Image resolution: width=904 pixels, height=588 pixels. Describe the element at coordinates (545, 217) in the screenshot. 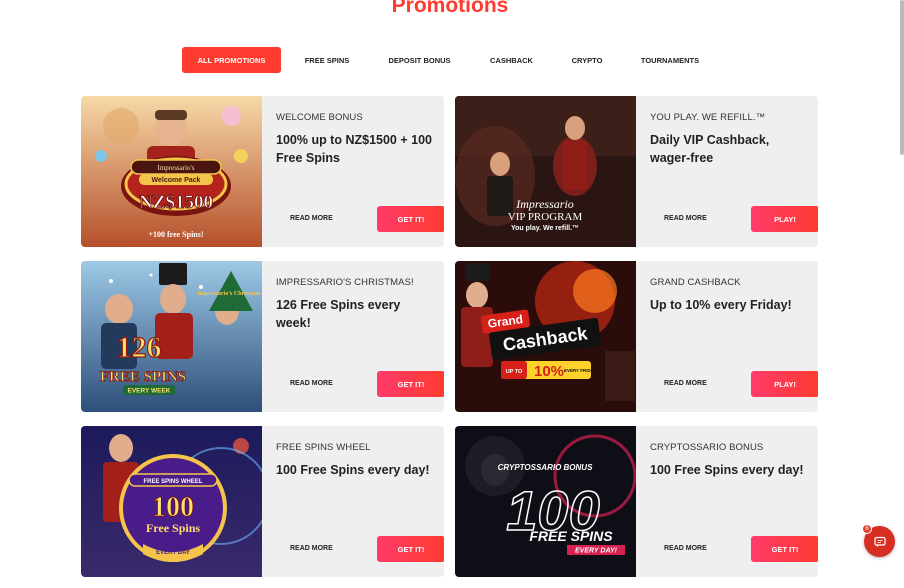

I see `svg-text: VIP PROGRAM` at that location.